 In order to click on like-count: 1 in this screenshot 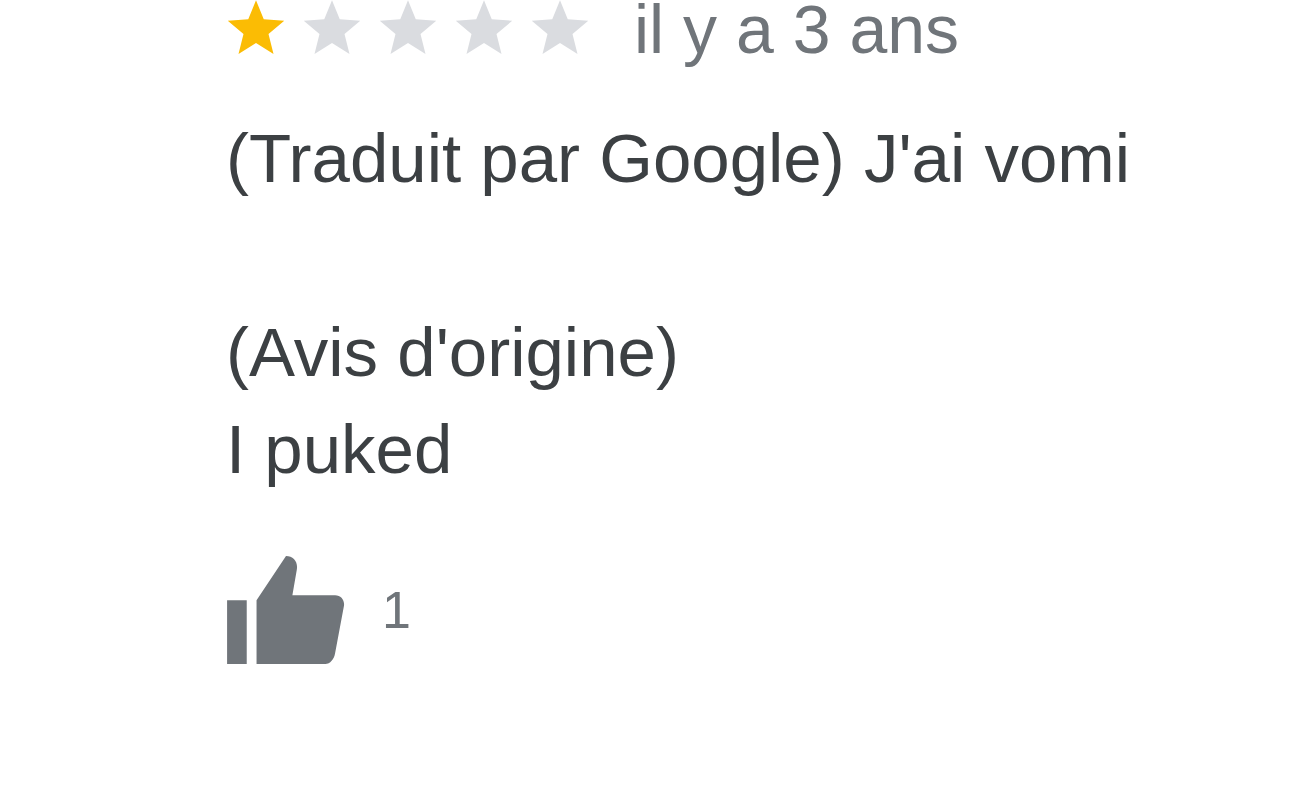, I will do `click(396, 610)`.